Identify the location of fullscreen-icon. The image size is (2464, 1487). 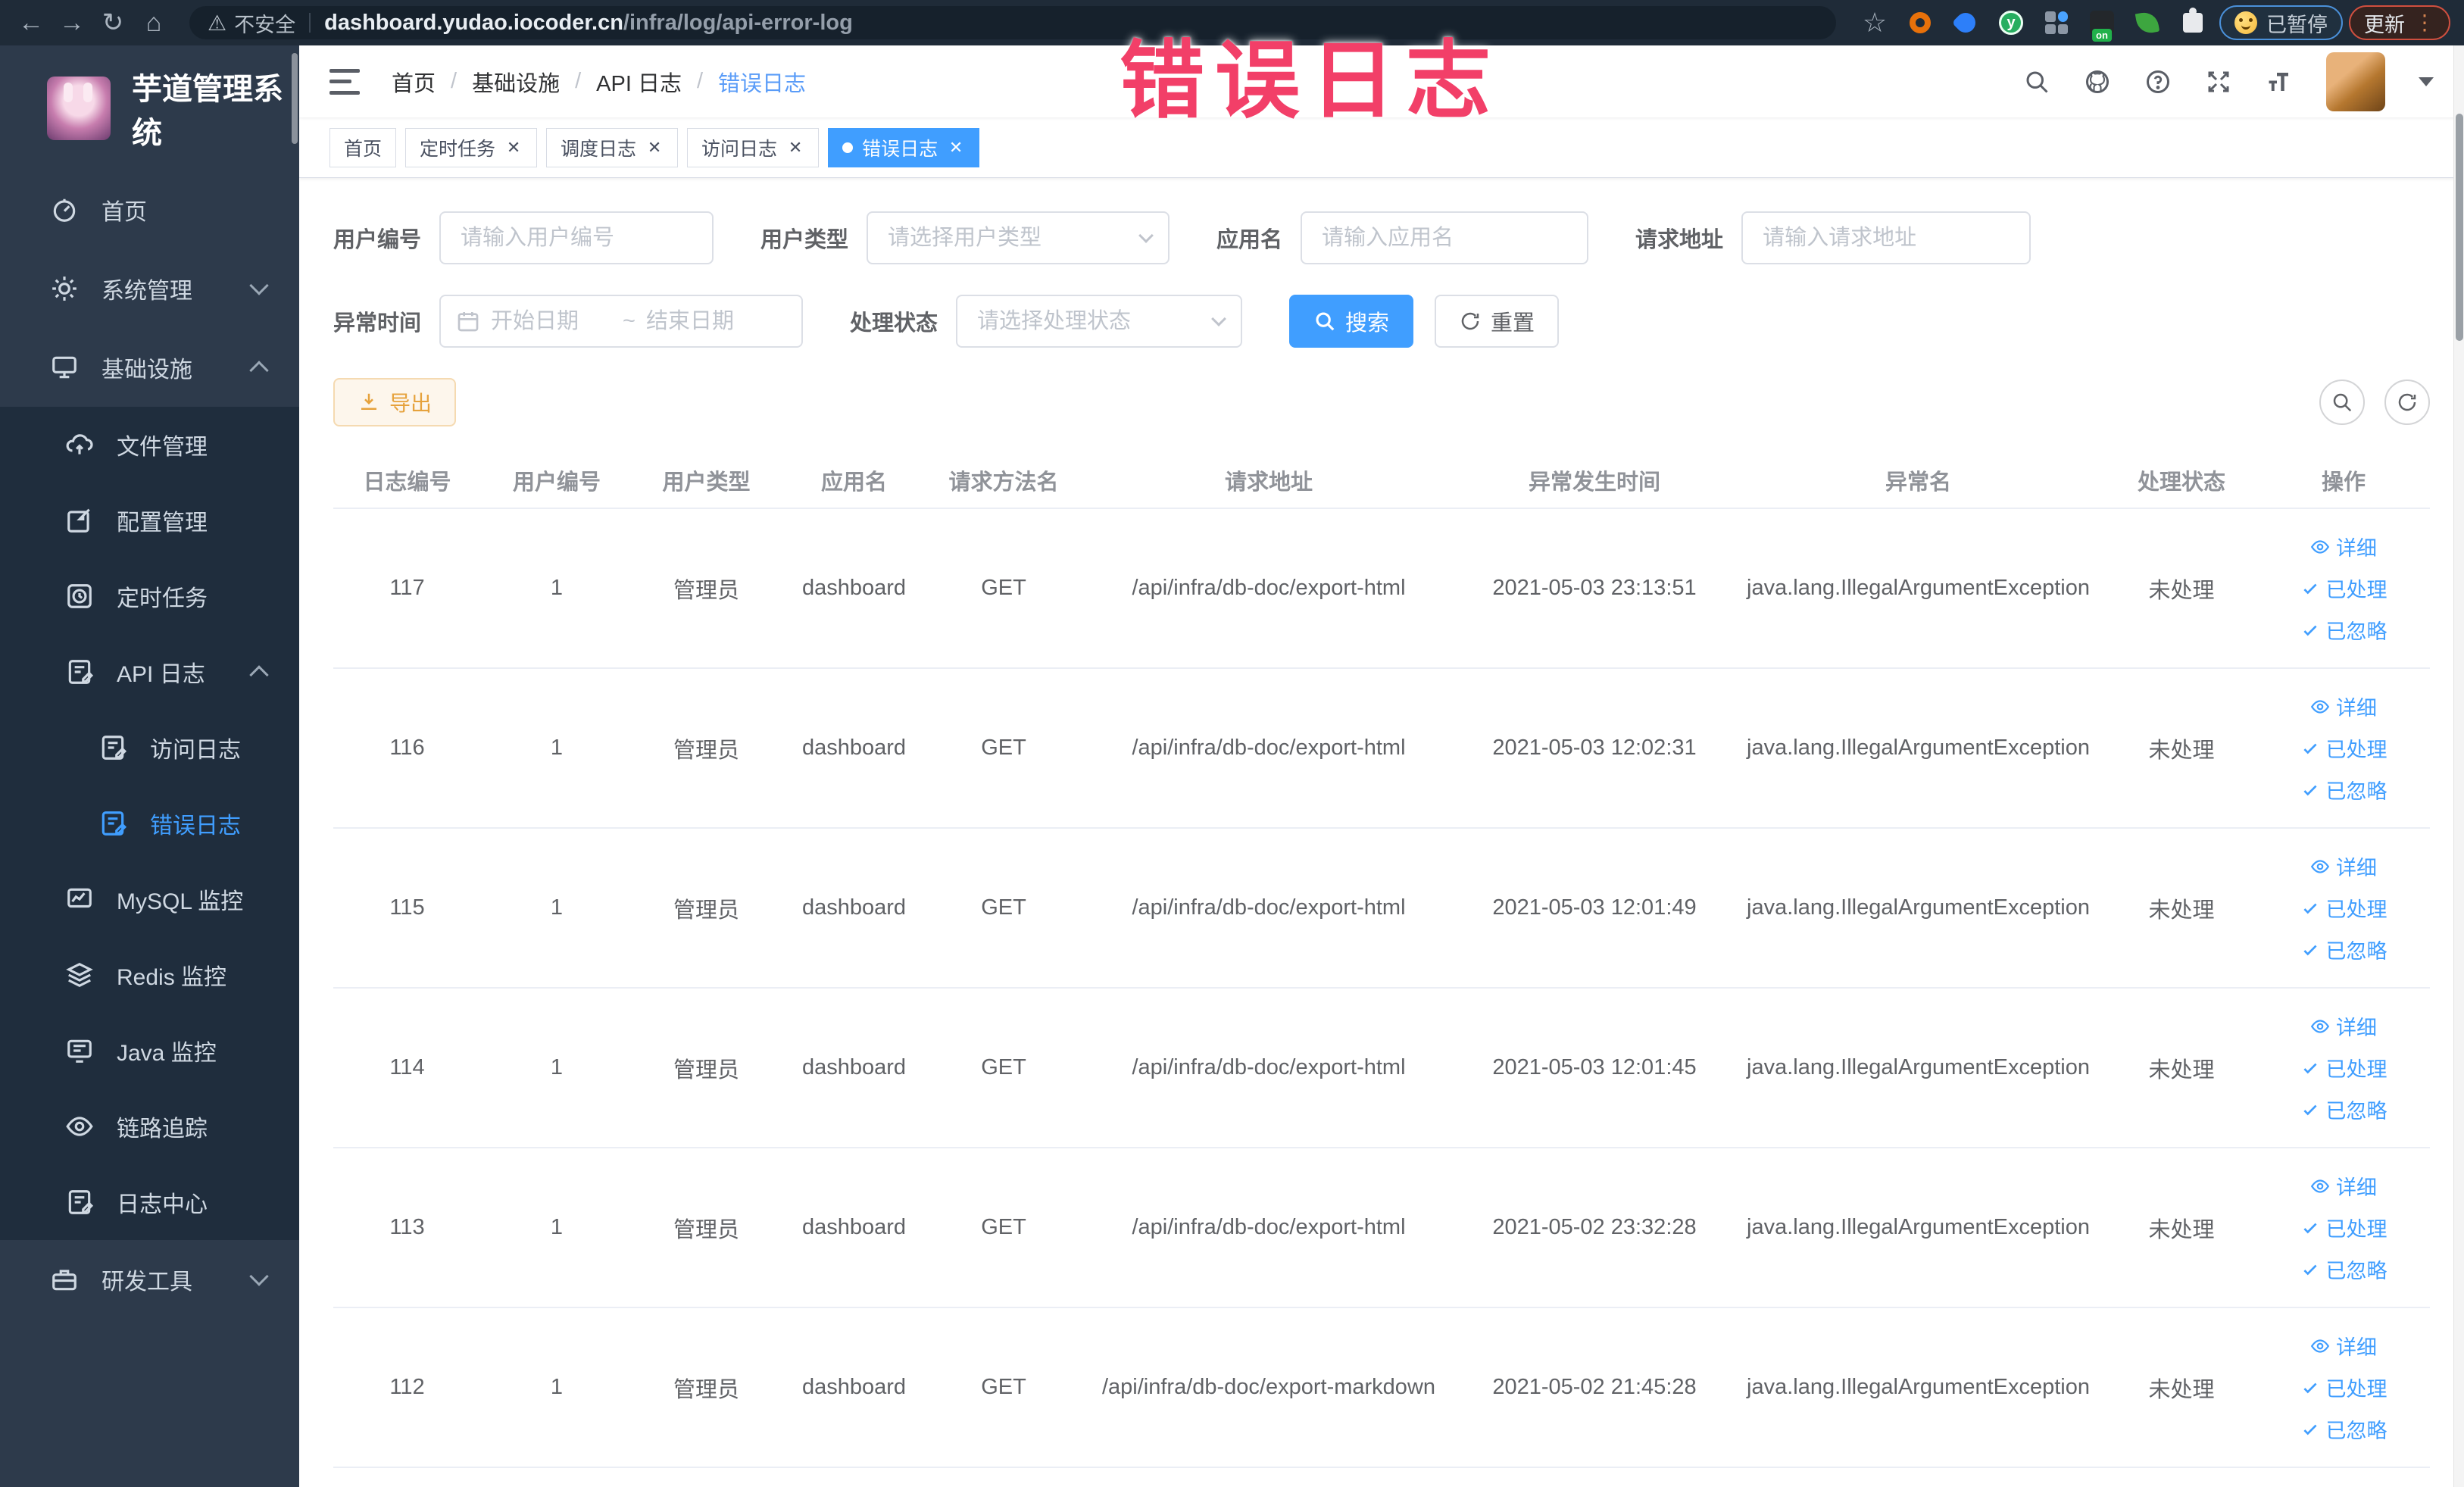
(2218, 81).